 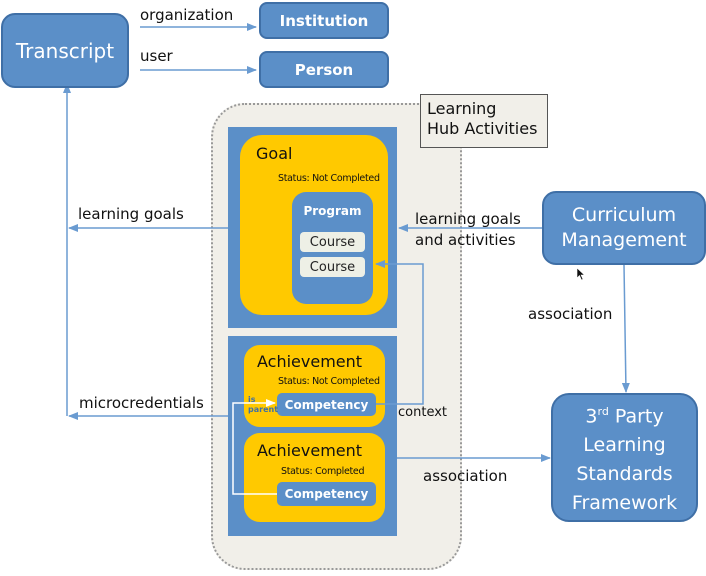 What do you see at coordinates (624, 457) in the screenshot?
I see `third-party-framework-node: 3rd Party Learning Standards Framework` at bounding box center [624, 457].